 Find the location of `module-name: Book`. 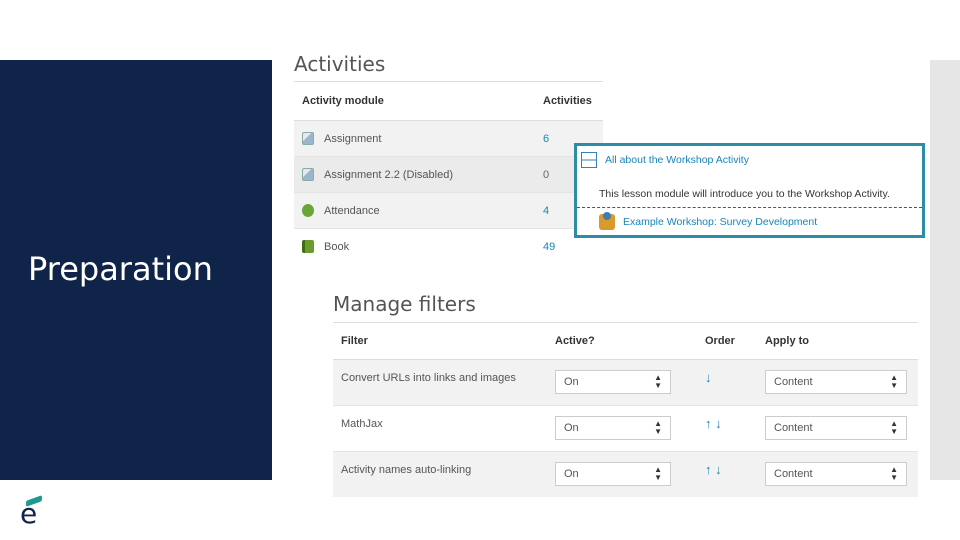

module-name: Book is located at coordinates (337, 246).